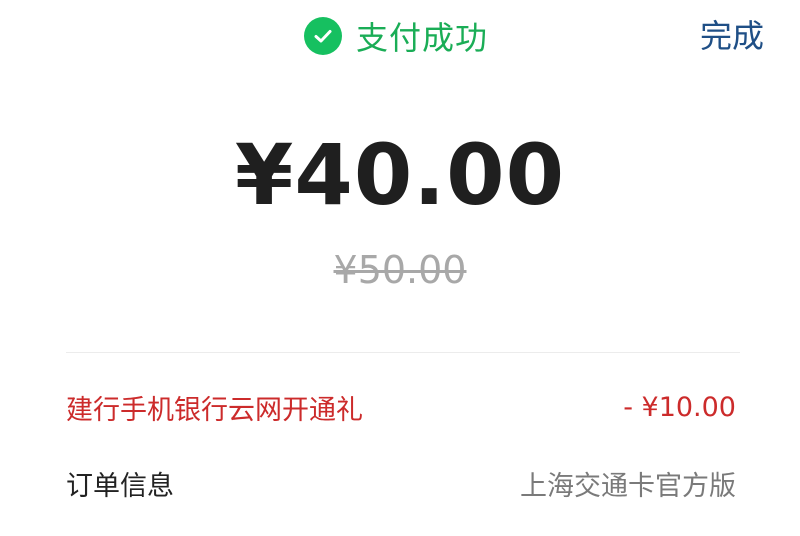 The image size is (800, 536). What do you see at coordinates (400, 175) in the screenshot?
I see `paid-amount: ¥40.00` at bounding box center [400, 175].